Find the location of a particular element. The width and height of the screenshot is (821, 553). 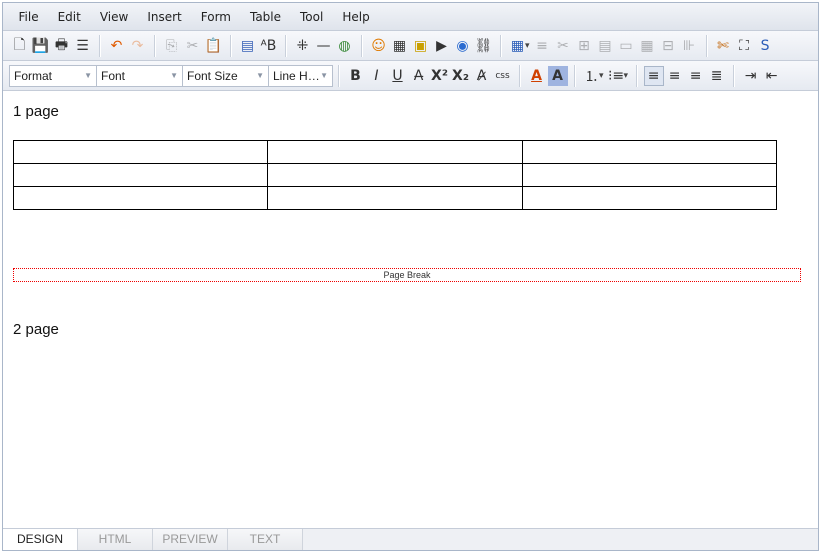

horizontal-rule-icon: — is located at coordinates (324, 46).